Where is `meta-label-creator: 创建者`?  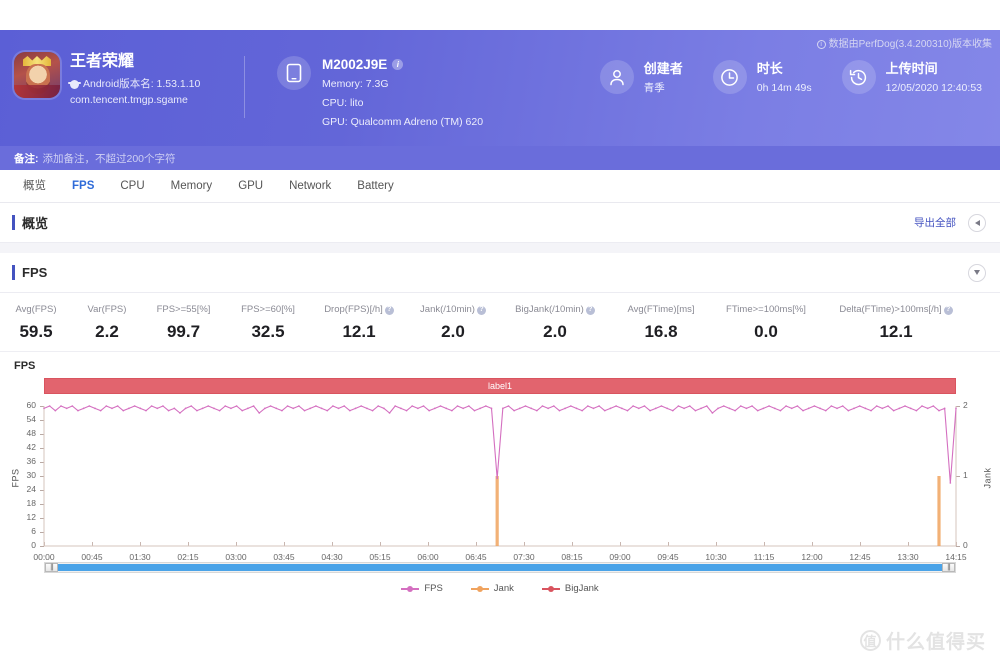
meta-label-creator: 创建者 is located at coordinates (663, 68).